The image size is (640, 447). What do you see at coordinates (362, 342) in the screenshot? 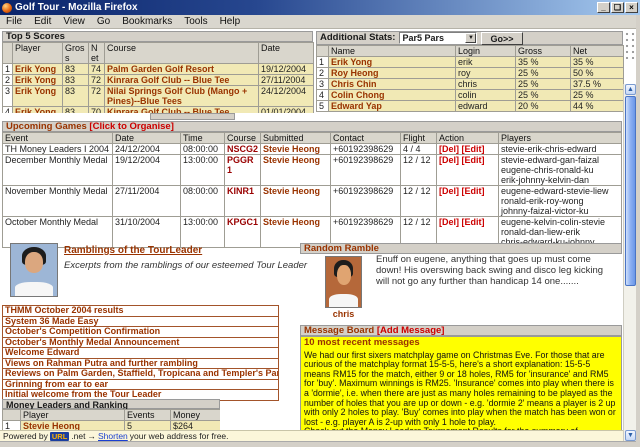
I see `message-board-subtitle: 10 most recent messages` at bounding box center [362, 342].